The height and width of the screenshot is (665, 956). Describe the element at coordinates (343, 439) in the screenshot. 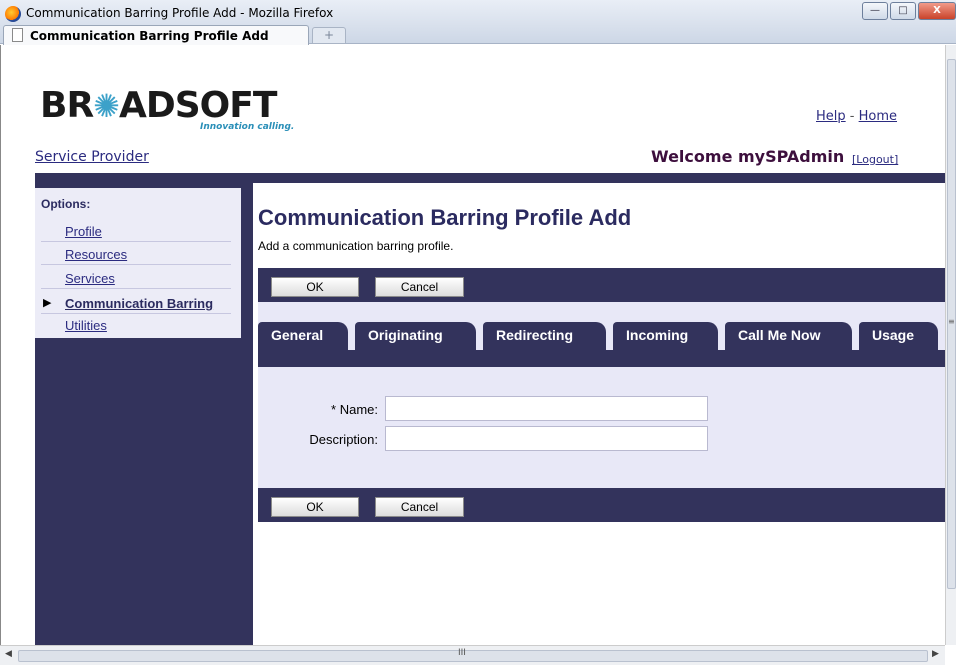

I see `description-label: Description:` at that location.